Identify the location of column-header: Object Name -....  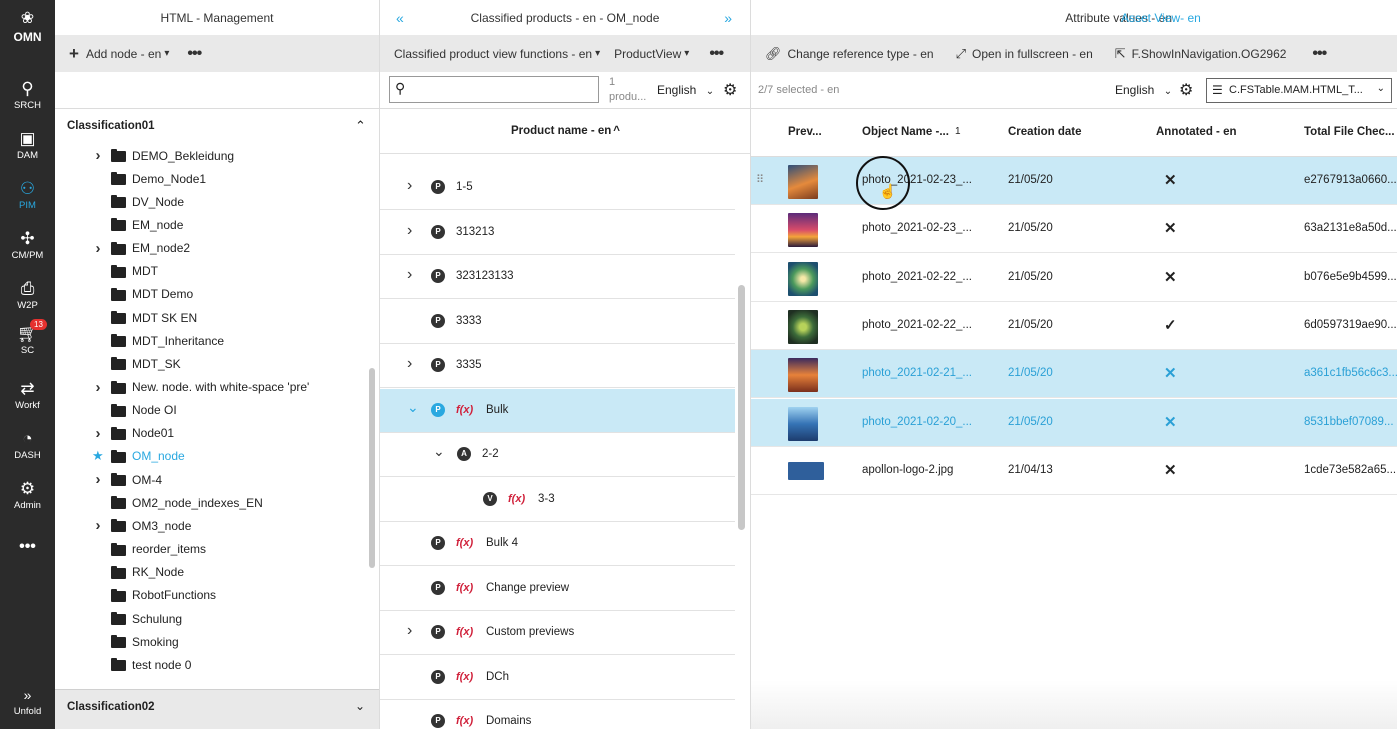
(905, 132).